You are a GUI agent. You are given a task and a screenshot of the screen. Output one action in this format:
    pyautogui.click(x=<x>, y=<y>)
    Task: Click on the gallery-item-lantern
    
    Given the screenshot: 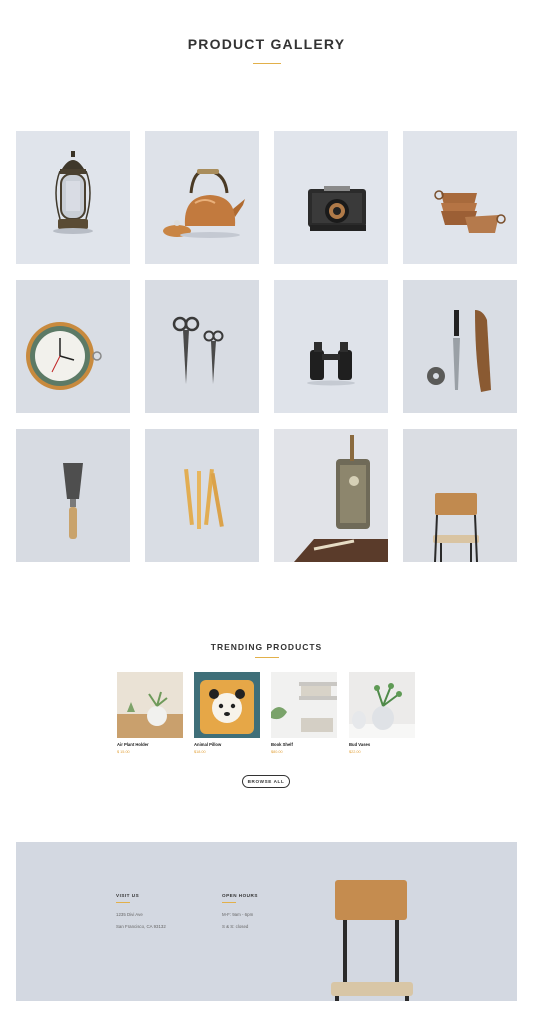 What is the action you would take?
    pyautogui.click(x=73, y=197)
    